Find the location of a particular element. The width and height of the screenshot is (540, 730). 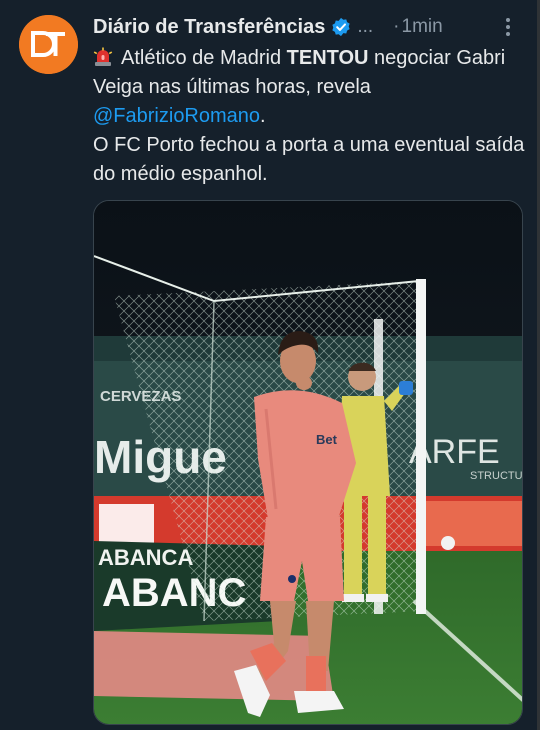

siren-emoji-icon is located at coordinates (103, 56).